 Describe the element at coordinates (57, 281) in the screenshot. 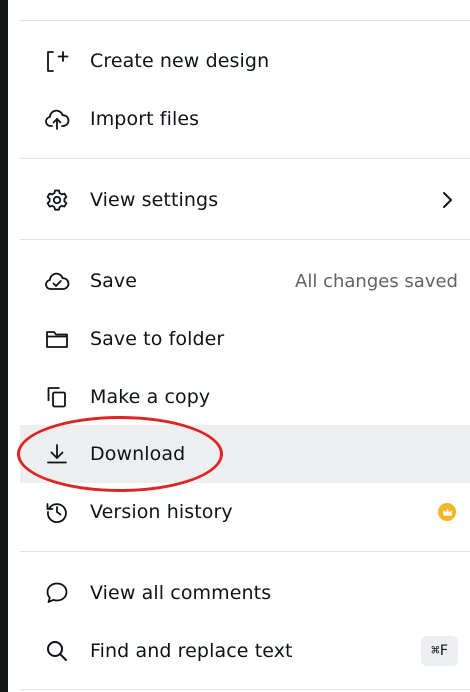

I see `cloud-check-icon` at that location.